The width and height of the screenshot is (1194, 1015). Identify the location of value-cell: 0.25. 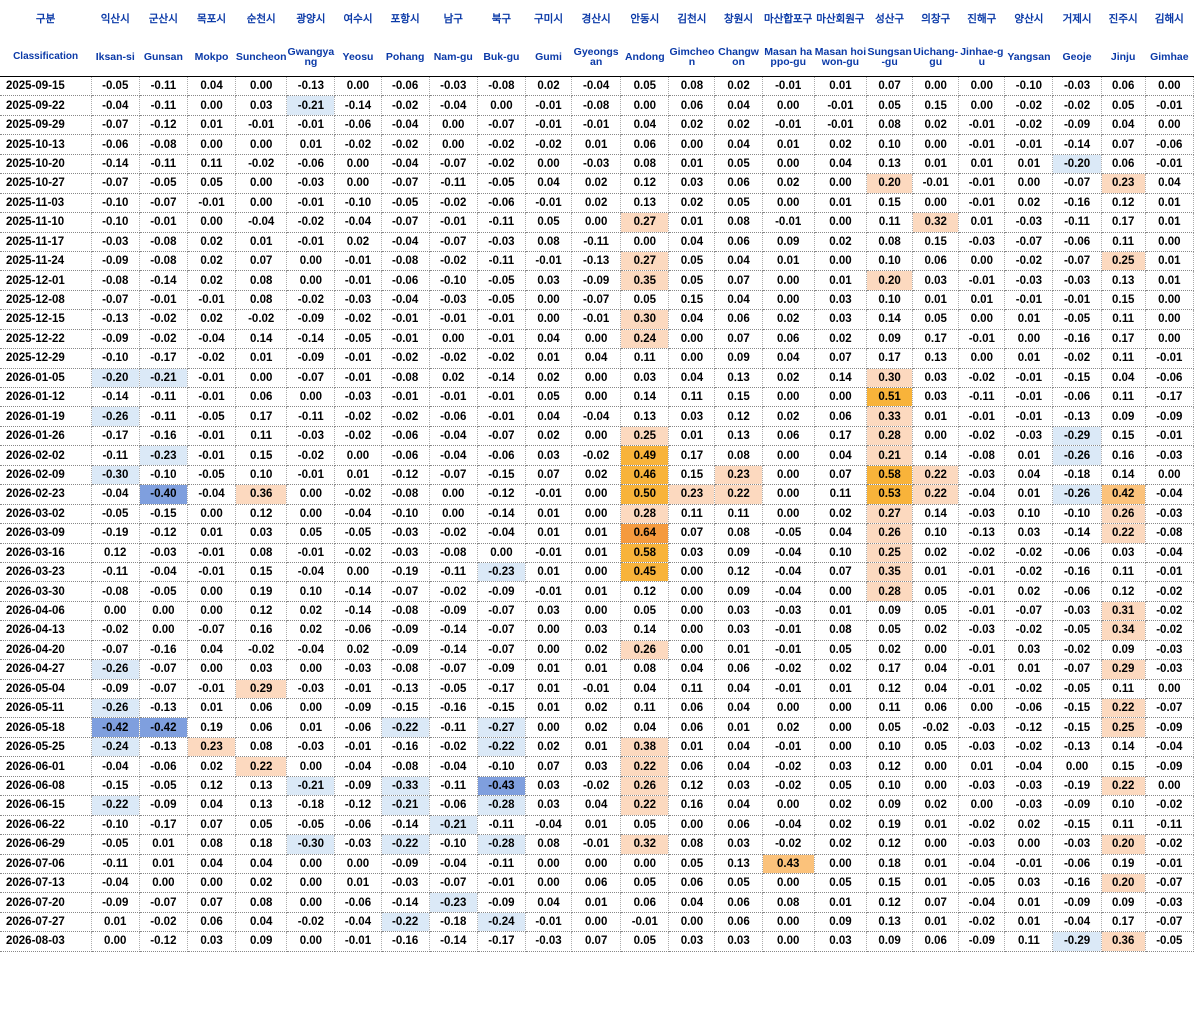
(1123, 261).